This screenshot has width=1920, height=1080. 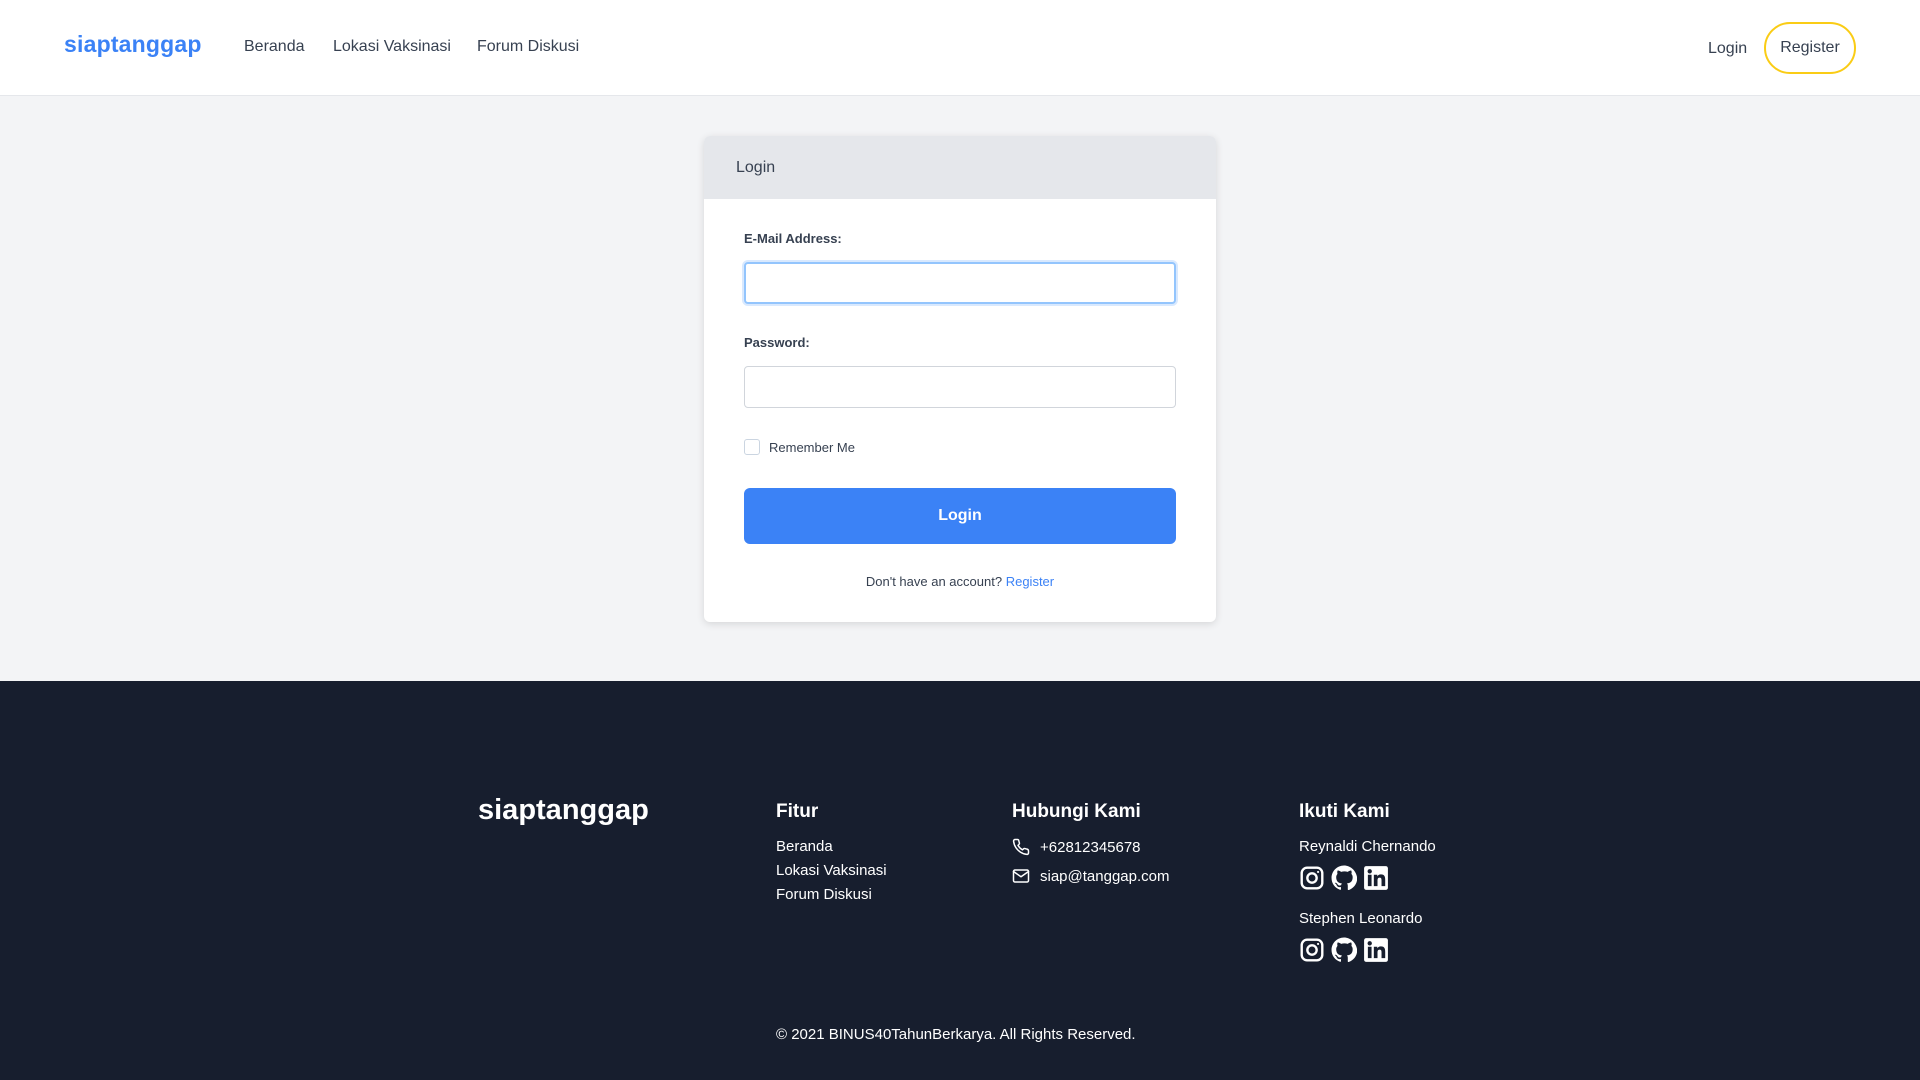 I want to click on nav-lokasi-vaksinasi: Lokasi Vaksinasi, so click(x=392, y=47).